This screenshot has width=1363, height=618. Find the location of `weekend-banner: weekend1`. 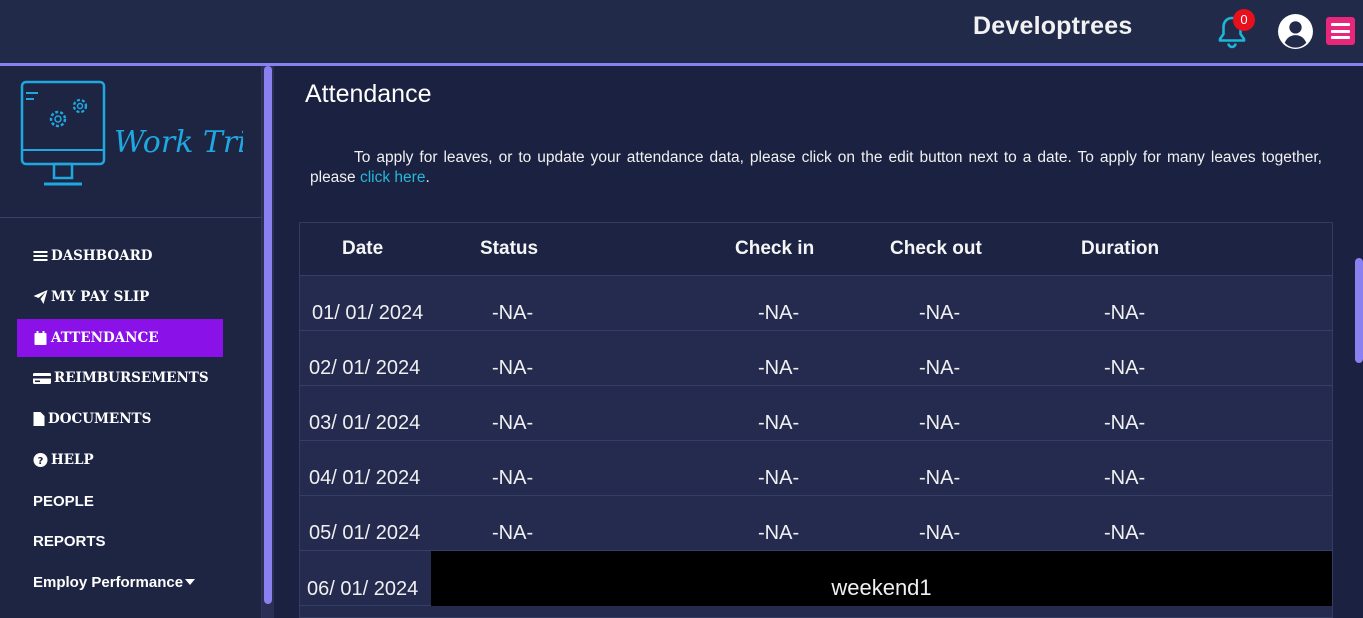

weekend-banner: weekend1 is located at coordinates (881, 578).